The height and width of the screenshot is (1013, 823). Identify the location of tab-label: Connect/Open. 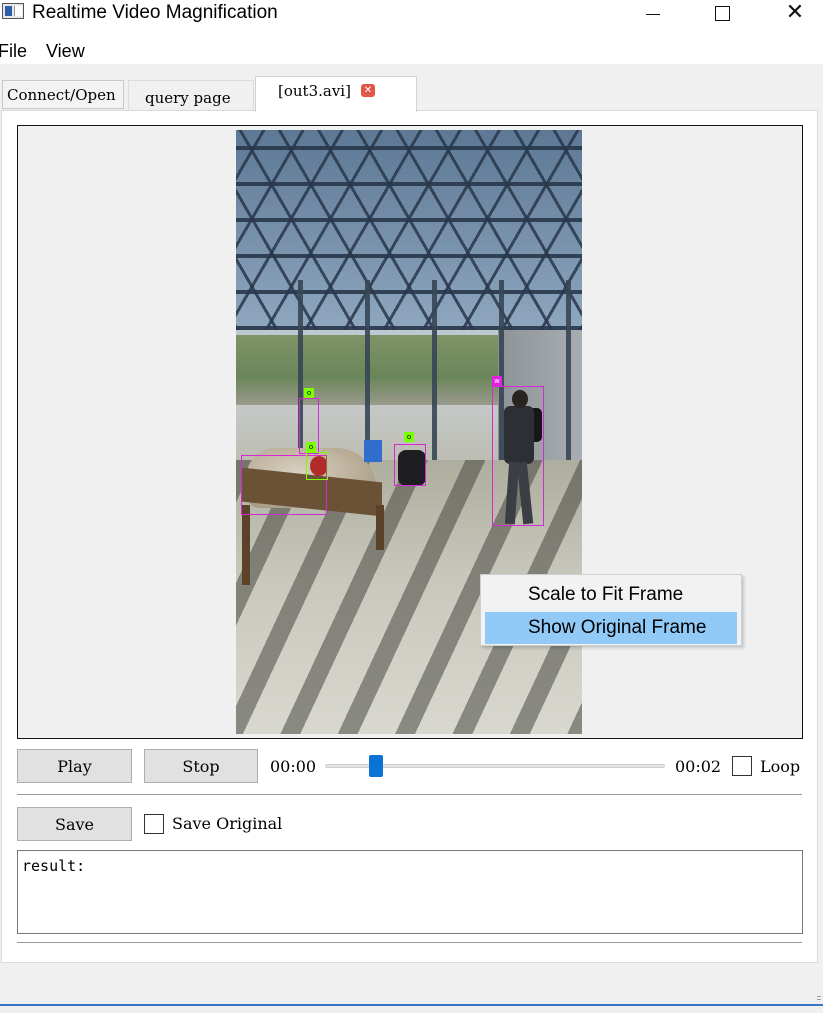
(61, 94).